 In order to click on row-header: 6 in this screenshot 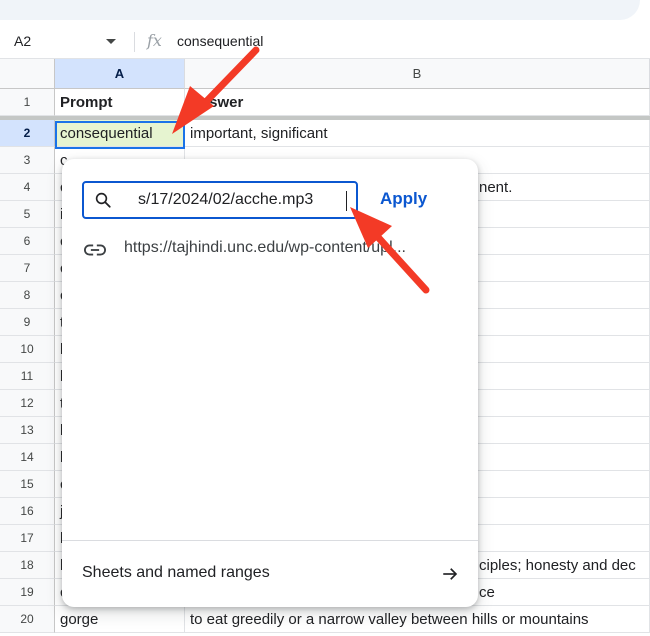, I will do `click(27, 241)`.